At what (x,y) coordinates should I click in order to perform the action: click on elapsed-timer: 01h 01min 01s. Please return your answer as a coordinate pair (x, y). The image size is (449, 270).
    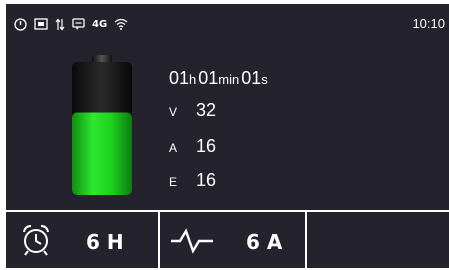
    Looking at the image, I should click on (219, 78).